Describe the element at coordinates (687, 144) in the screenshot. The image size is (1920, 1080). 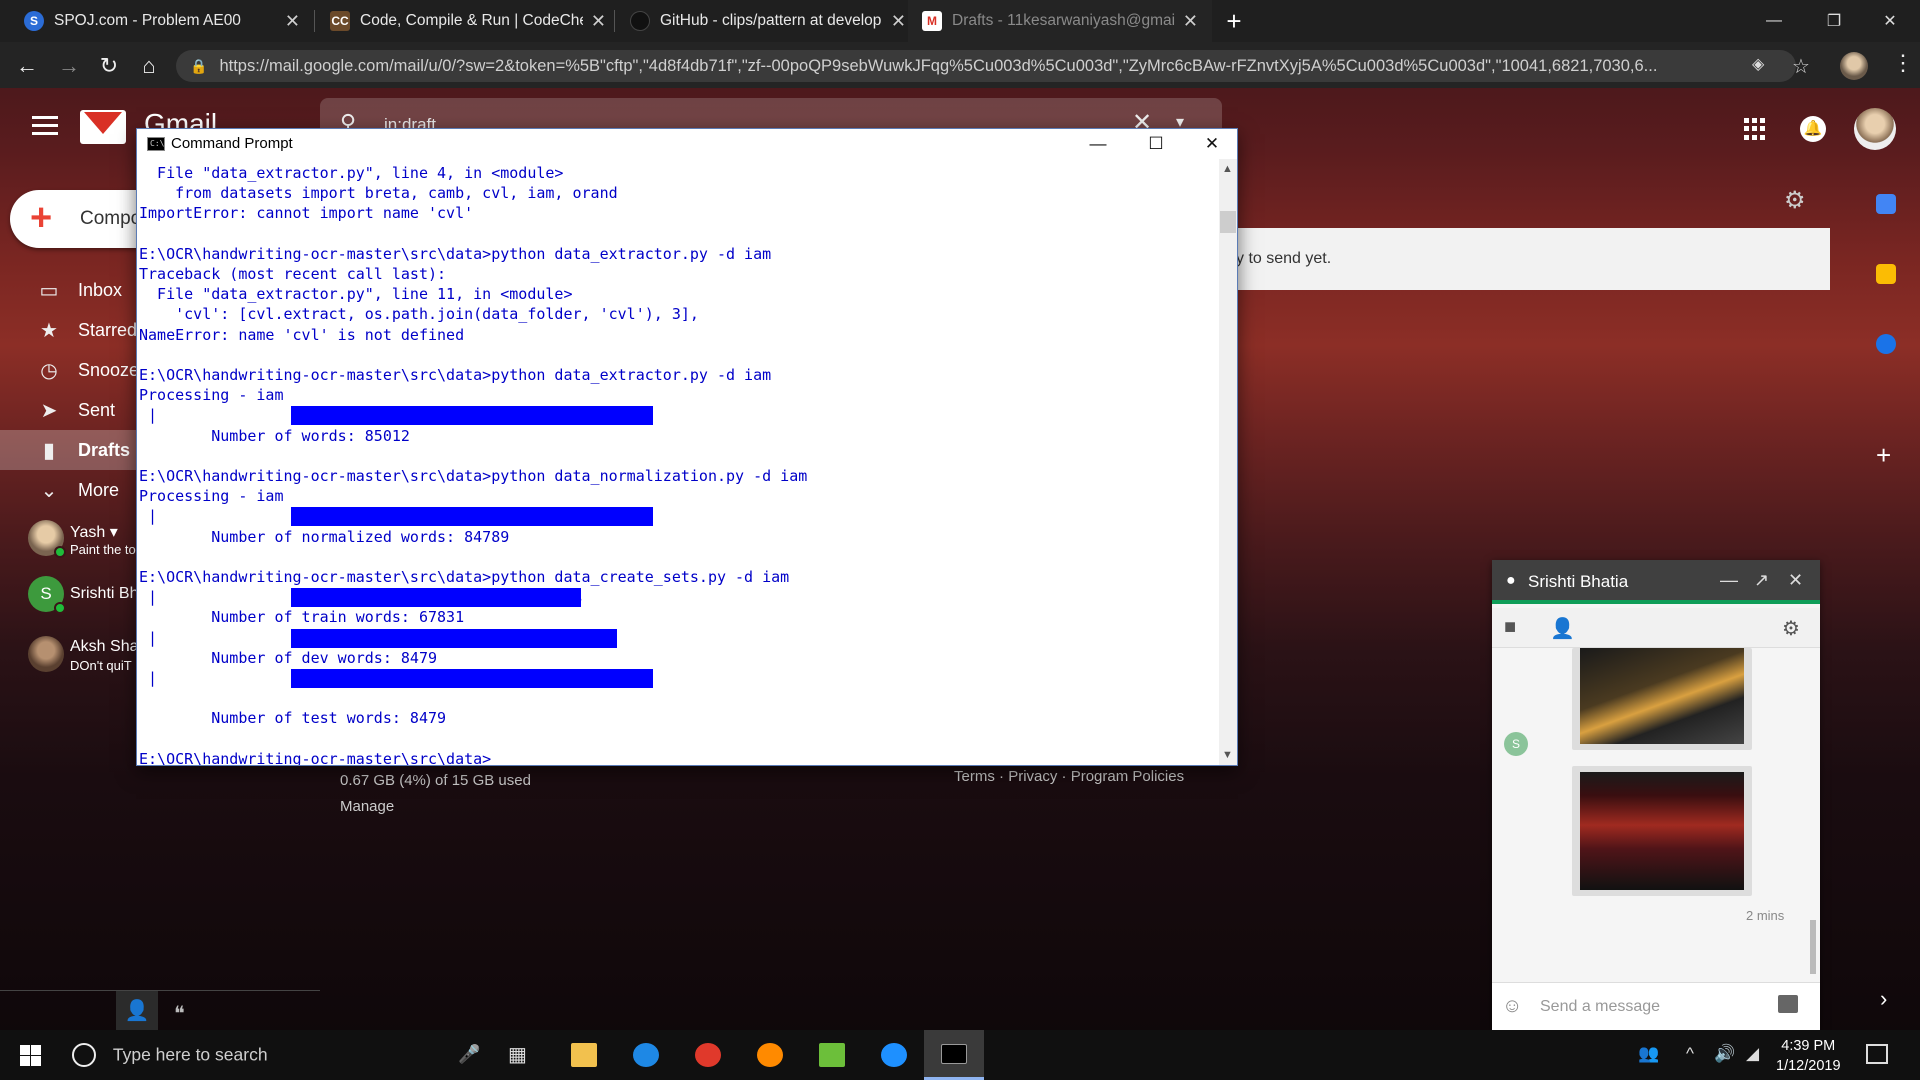
I see `cmd-titlebar: C:\ Command Prompt — ☐ ✕` at that location.